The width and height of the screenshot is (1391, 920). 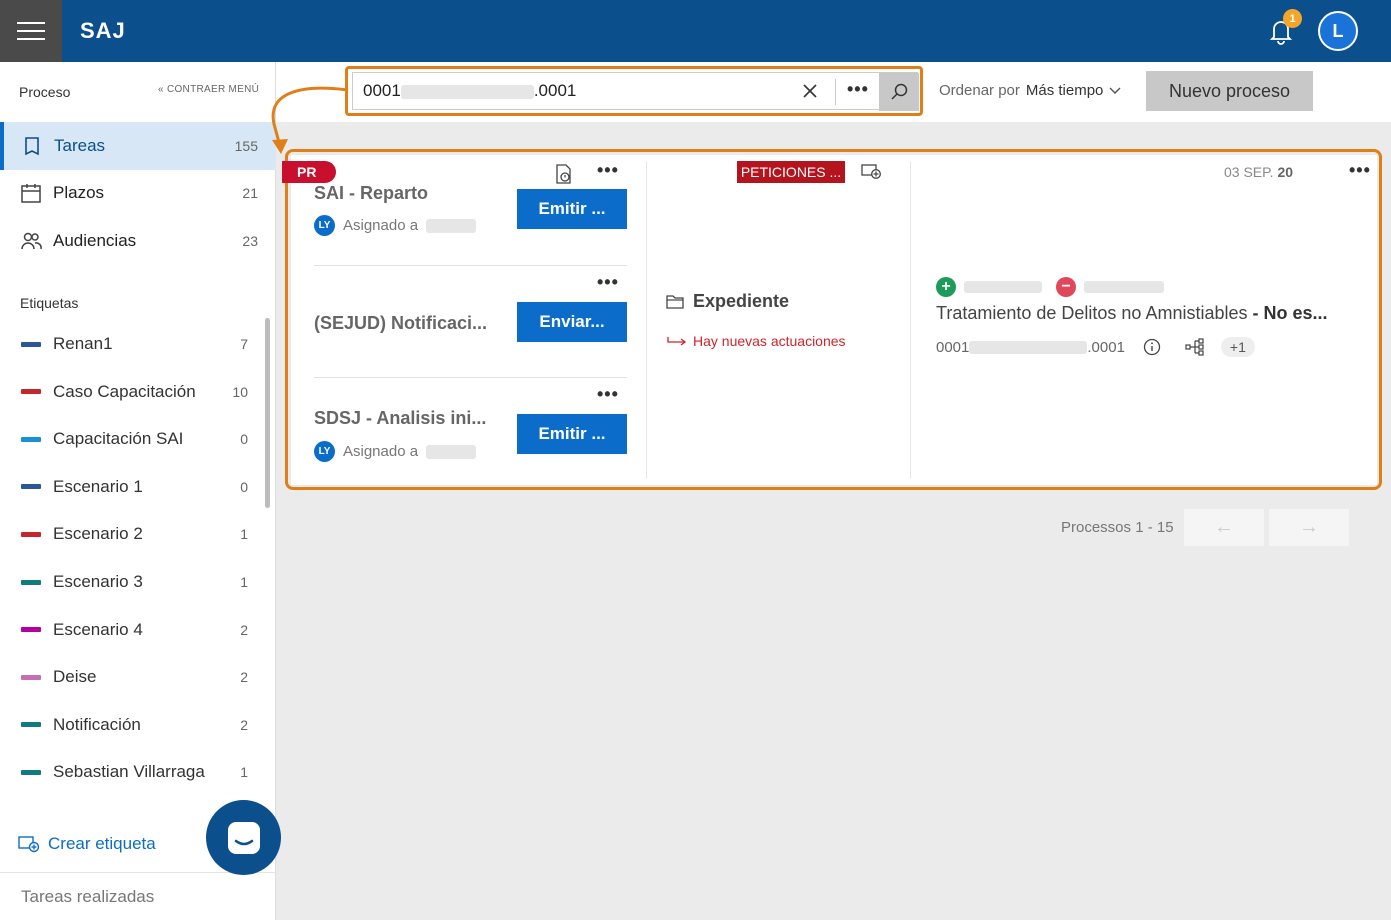 I want to click on search-value: 0001.0001, so click(x=470, y=90).